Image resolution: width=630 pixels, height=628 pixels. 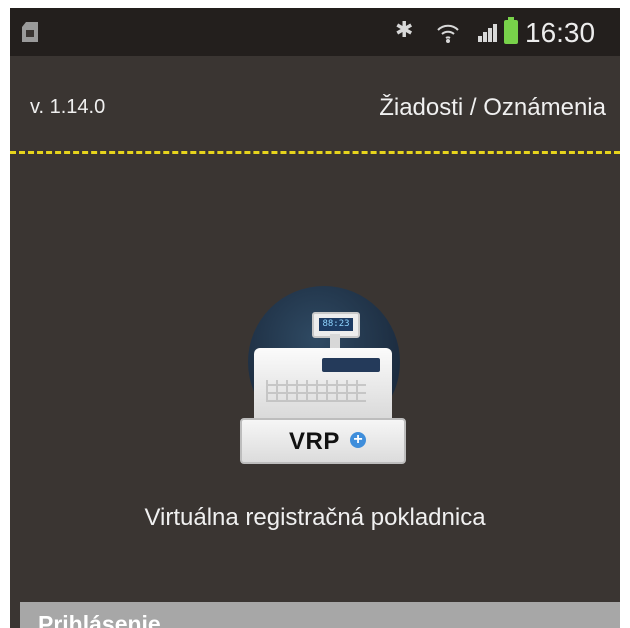 I want to click on register-drawer: VRP +, so click(x=323, y=441).